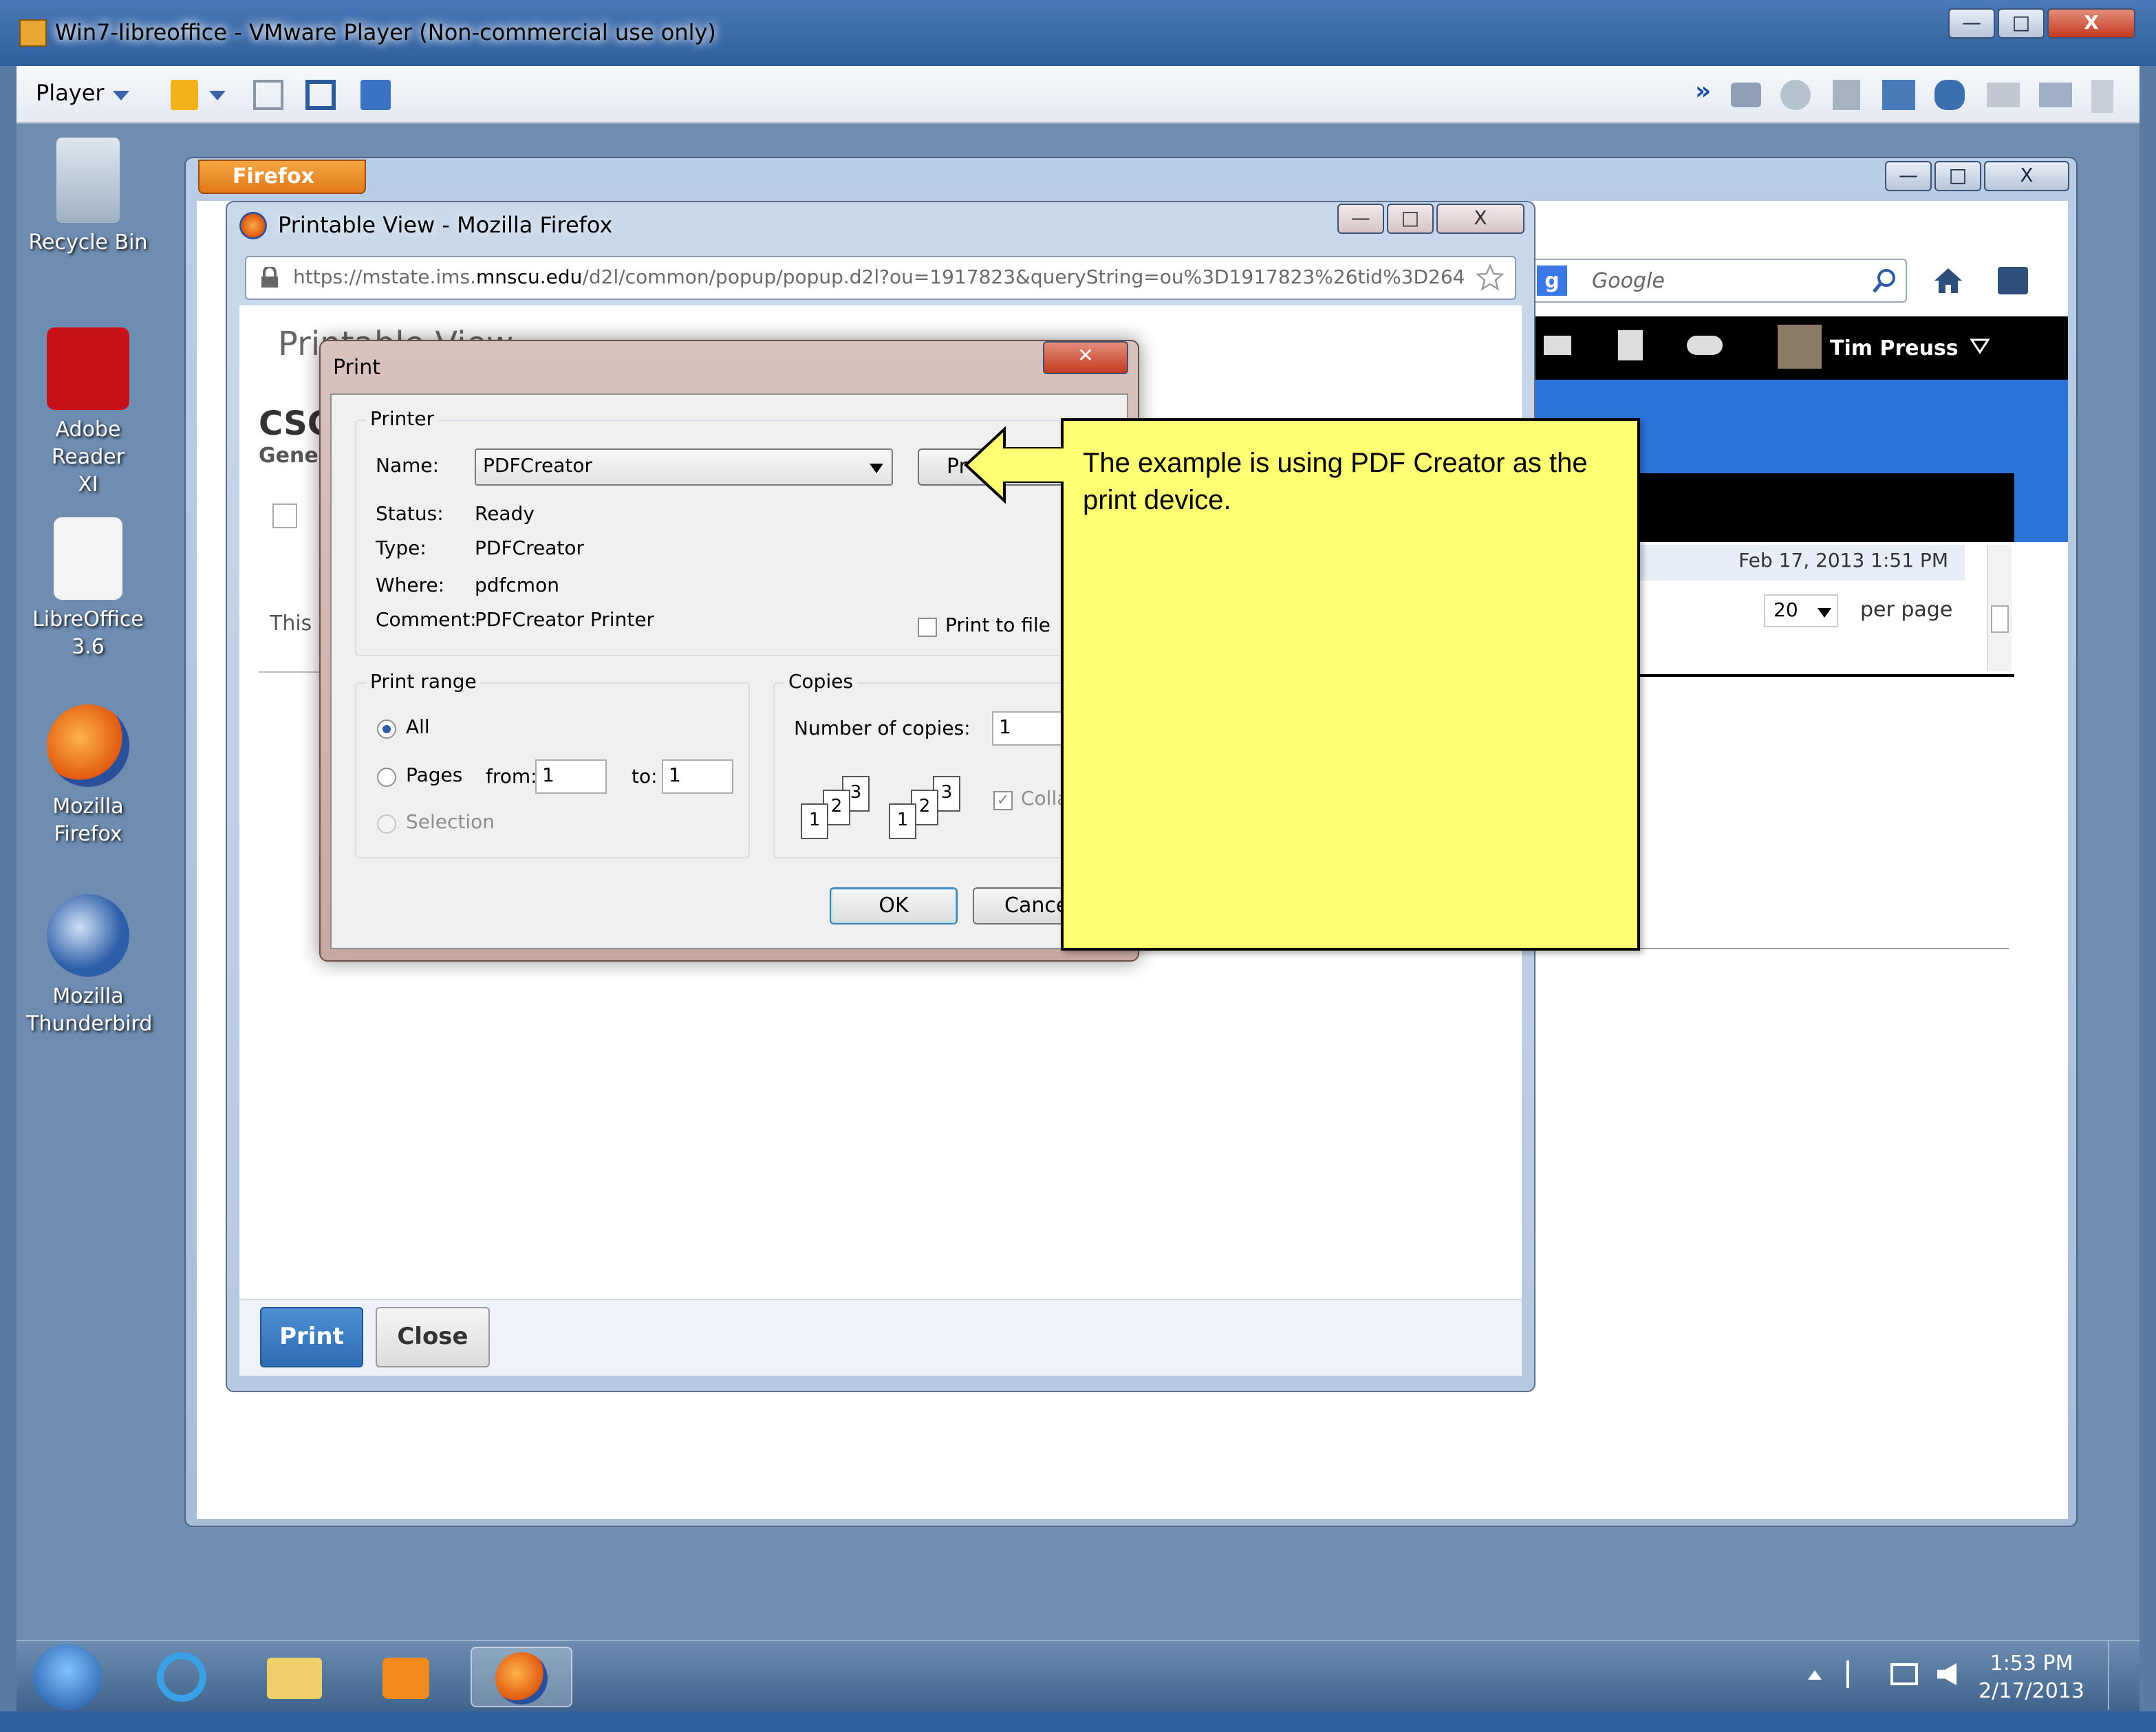 Image resolution: width=2156 pixels, height=1732 pixels. What do you see at coordinates (1843, 561) in the screenshot?
I see `date-text: Feb 17, 2013 1:51 PM` at bounding box center [1843, 561].